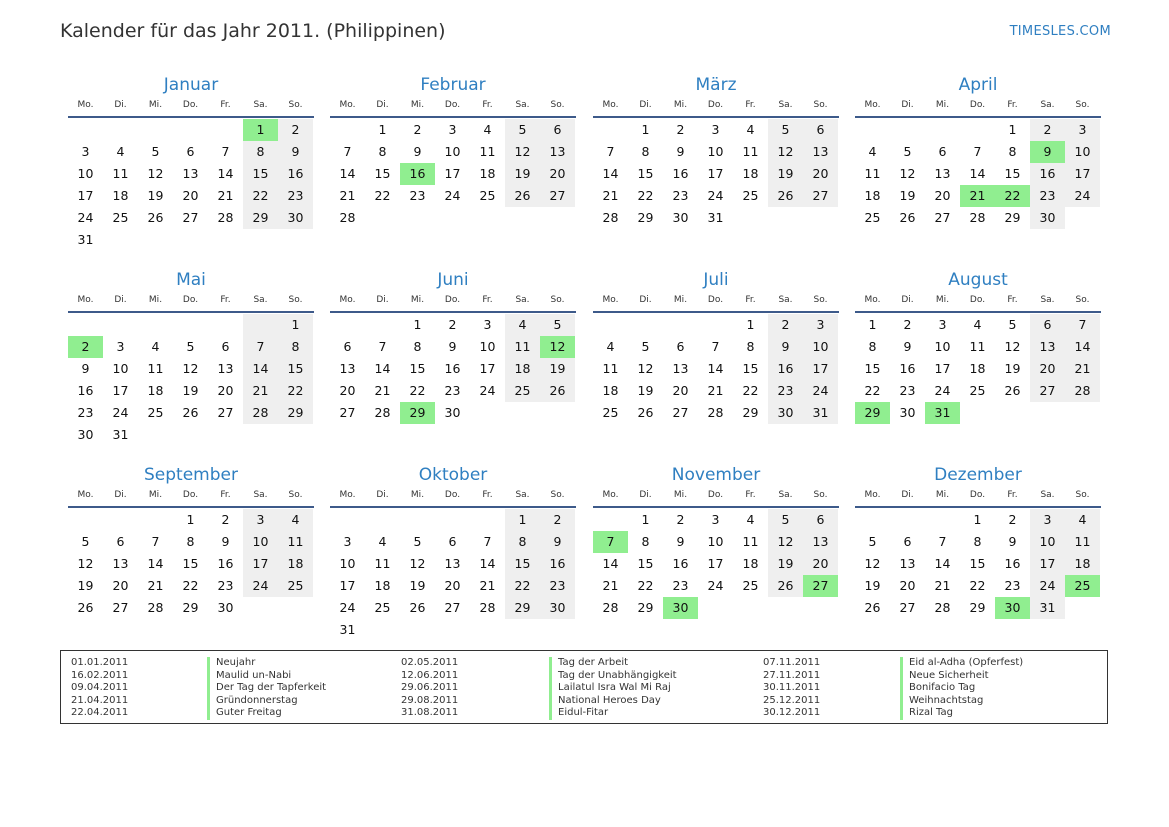  I want to click on holiday-day-cell: 25, so click(1082, 586).